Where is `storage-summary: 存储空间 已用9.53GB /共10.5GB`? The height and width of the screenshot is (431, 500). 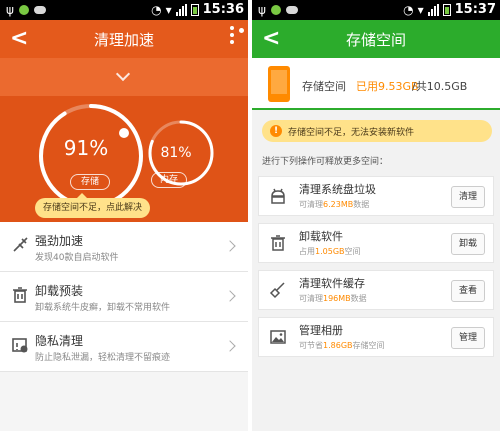
storage-summary: 存储空间 已用9.53GB /共10.5GB is located at coordinates (376, 84).